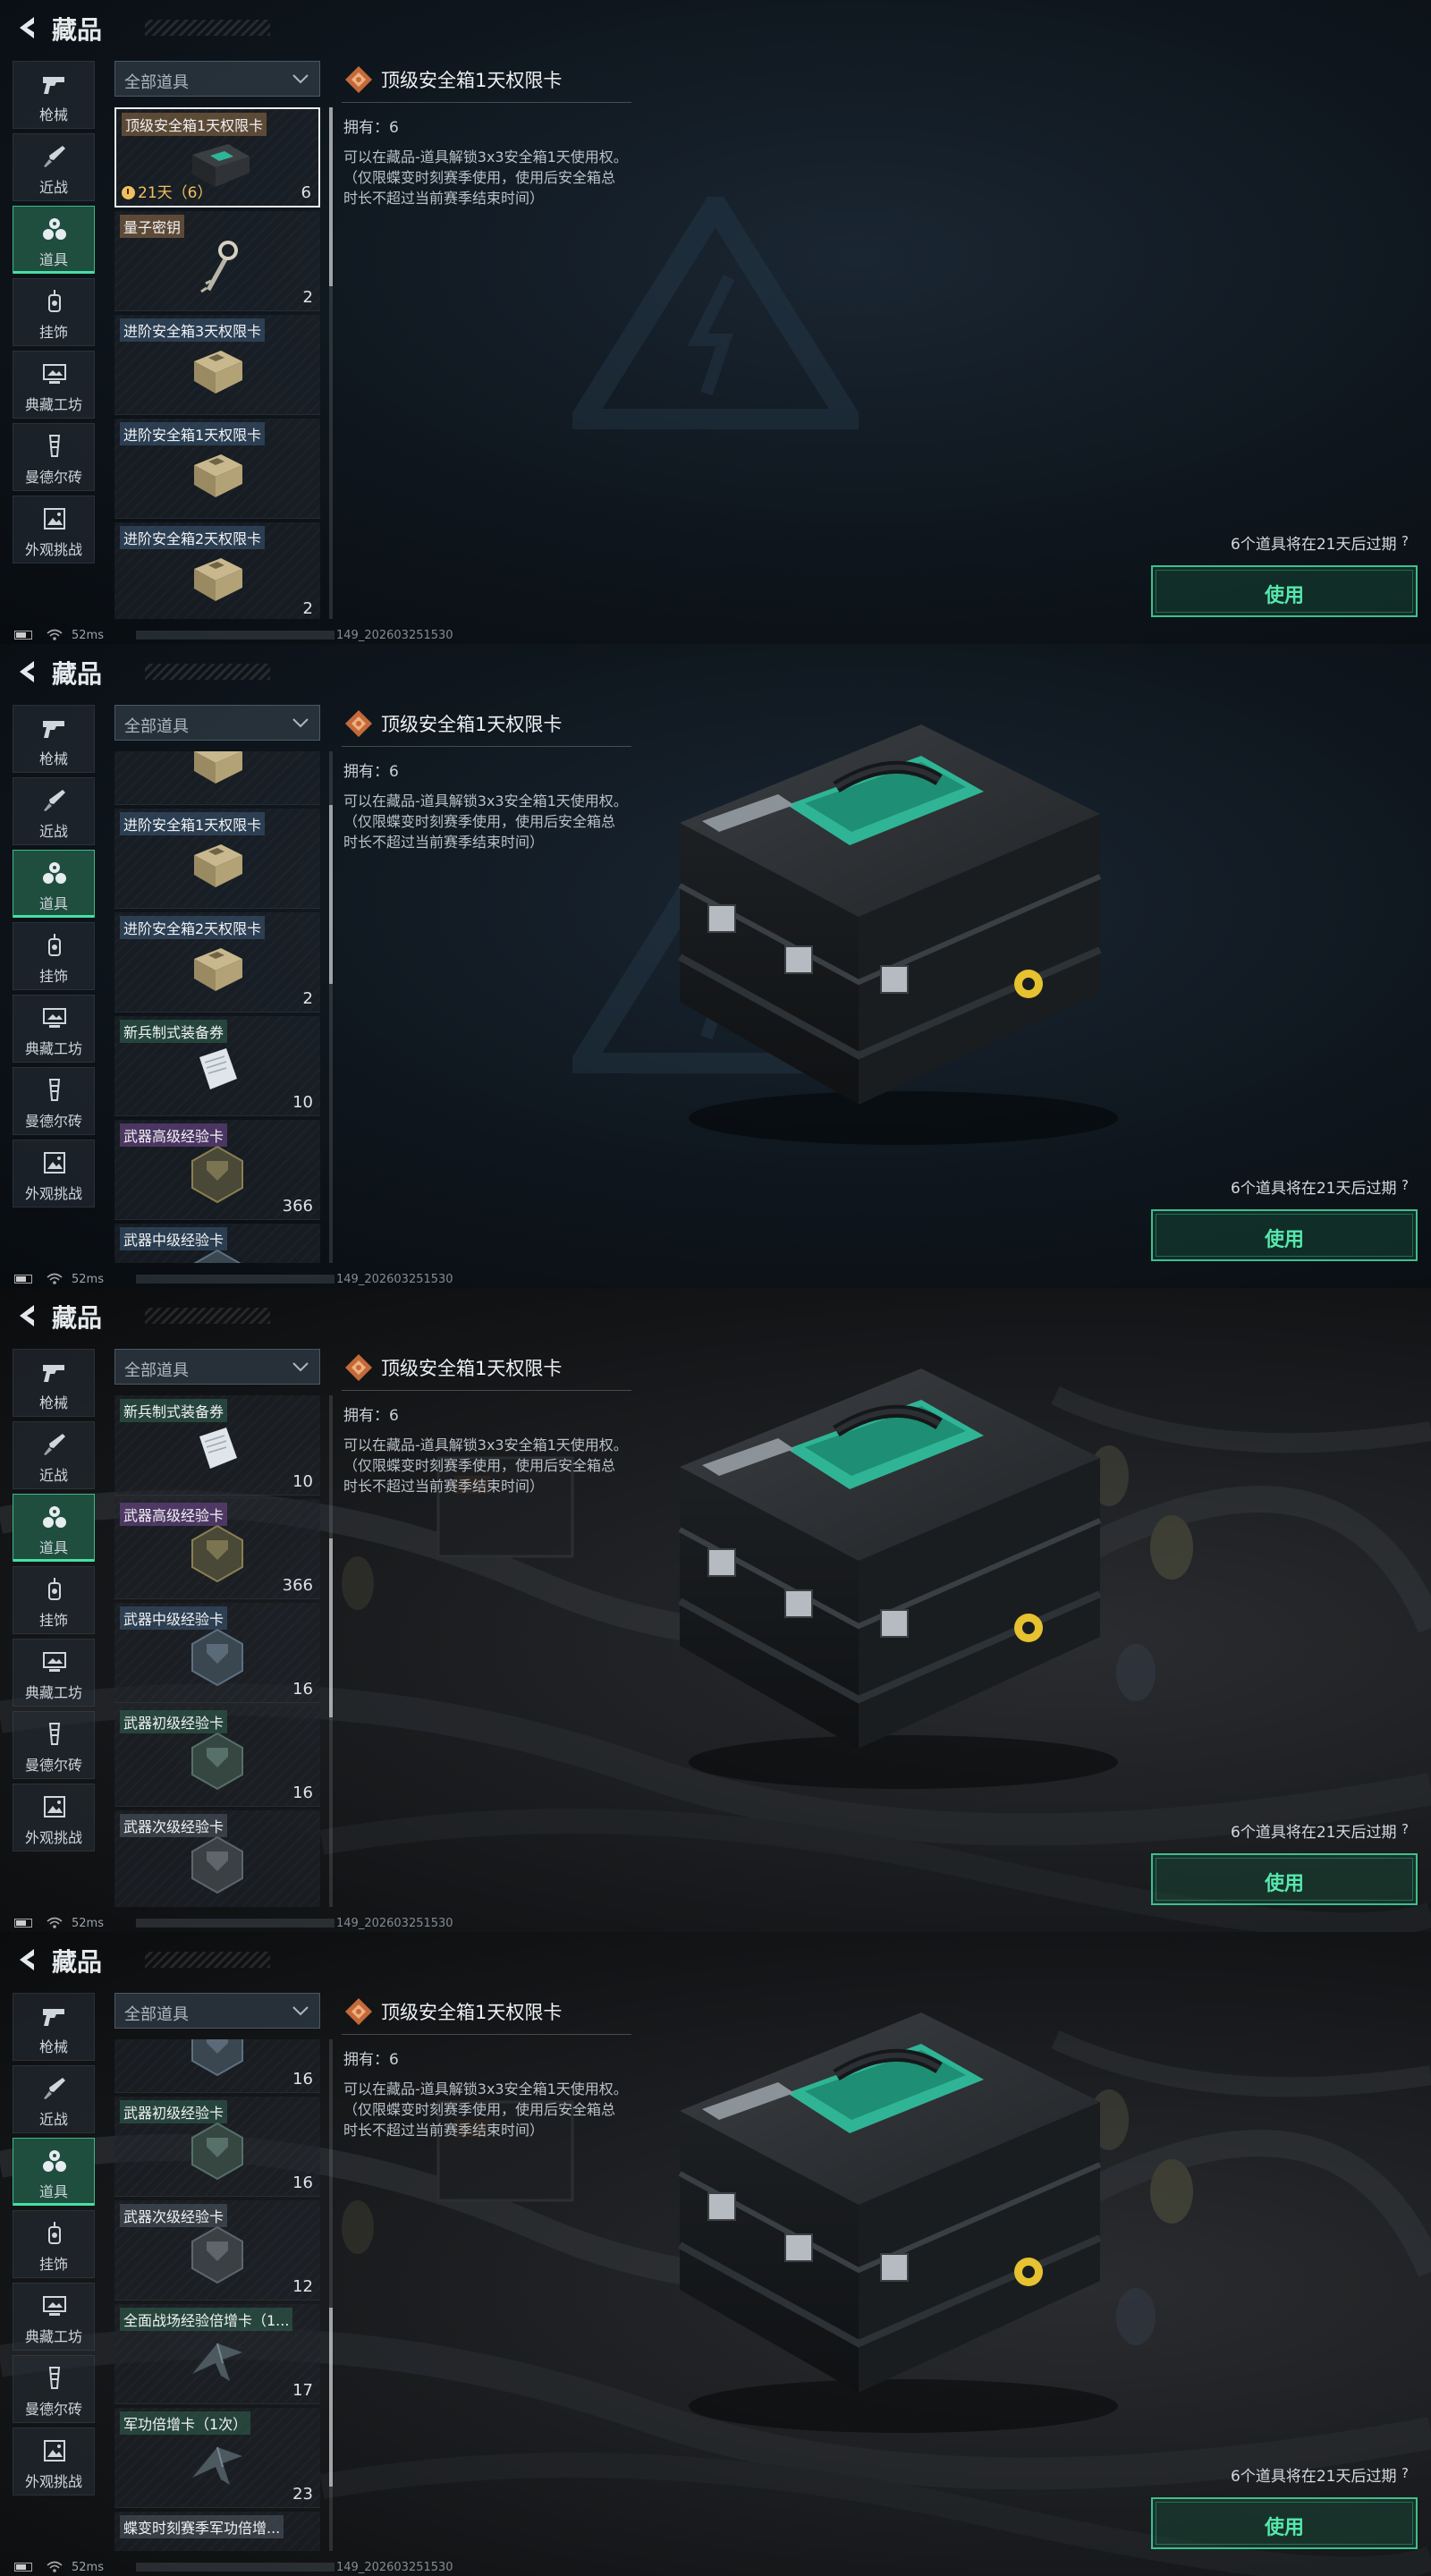 Image resolution: width=1431 pixels, height=2576 pixels. I want to click on brick-icon, so click(55, 2378).